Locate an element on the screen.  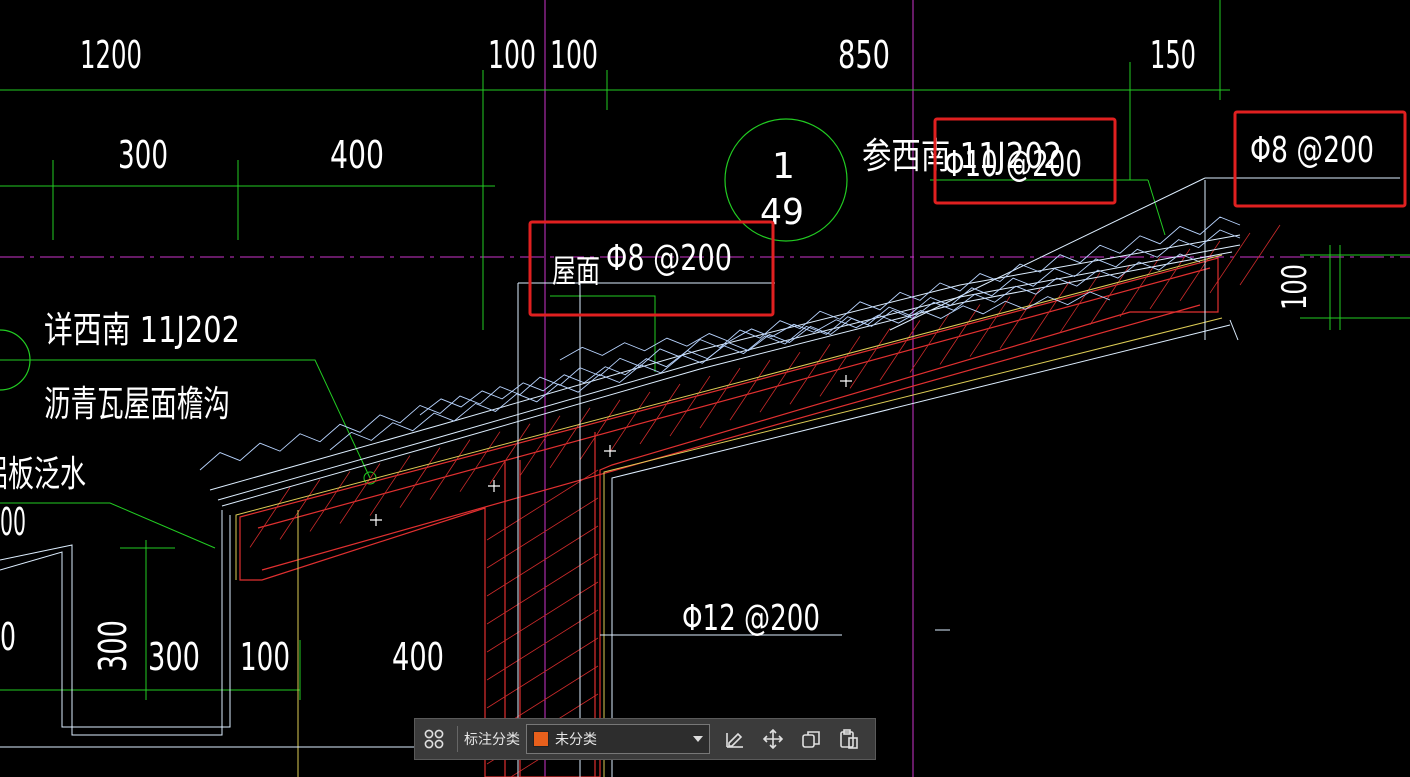
grid-icon is located at coordinates (434, 739).